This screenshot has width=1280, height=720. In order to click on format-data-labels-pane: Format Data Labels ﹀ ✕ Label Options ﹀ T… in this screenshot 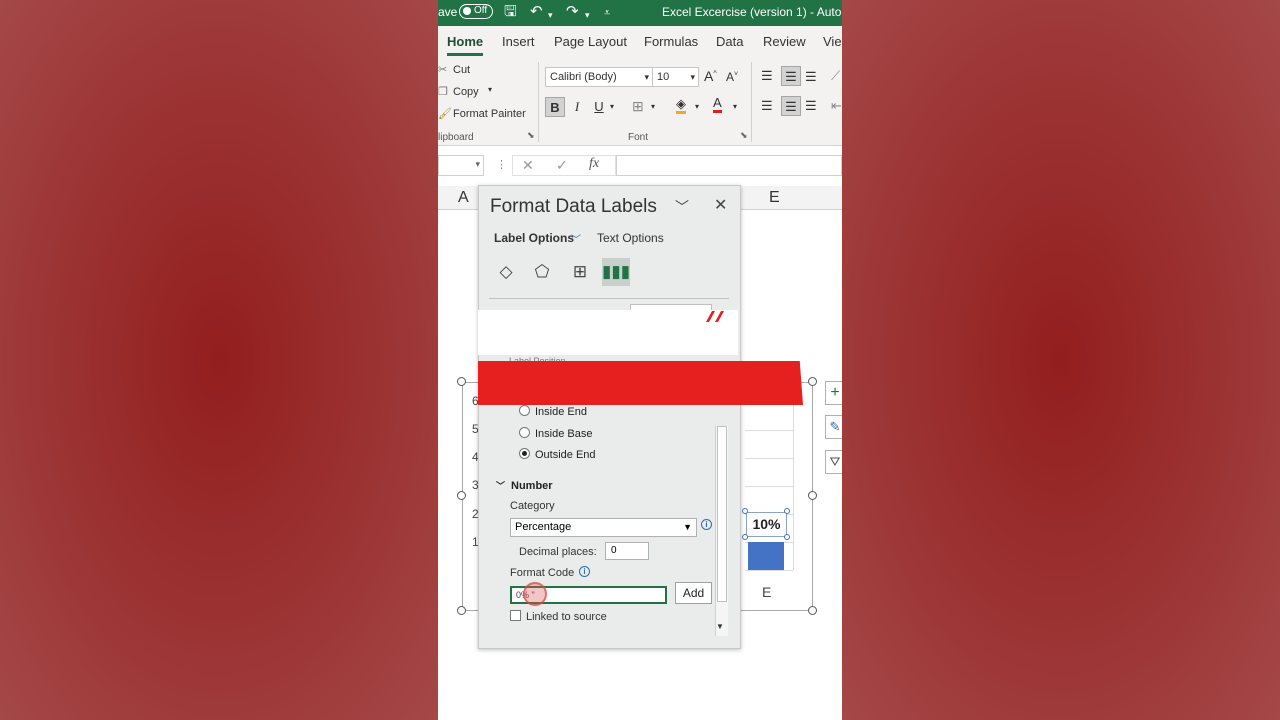, I will do `click(609, 417)`.